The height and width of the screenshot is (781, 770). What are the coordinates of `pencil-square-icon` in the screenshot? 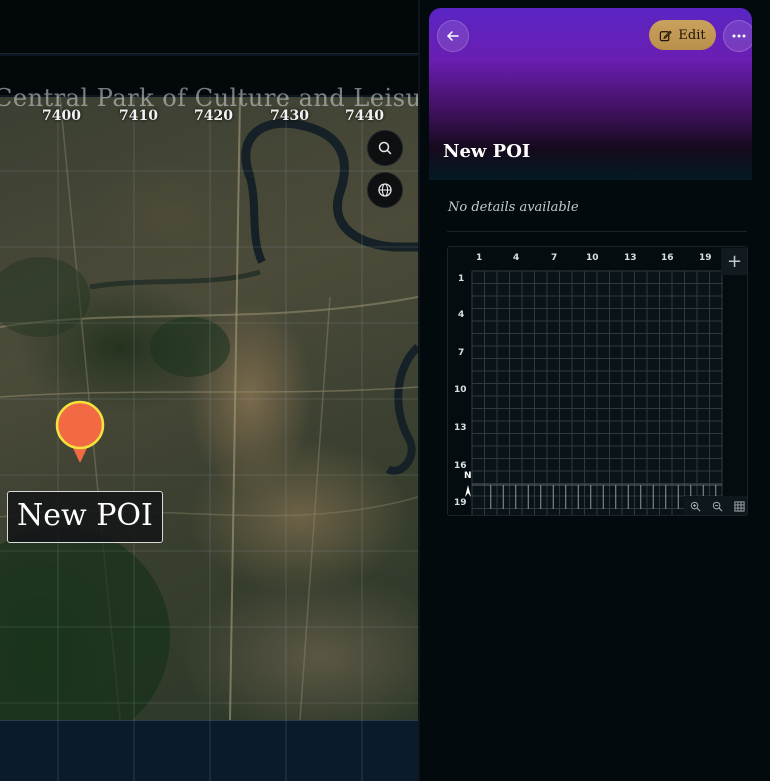 It's located at (666, 35).